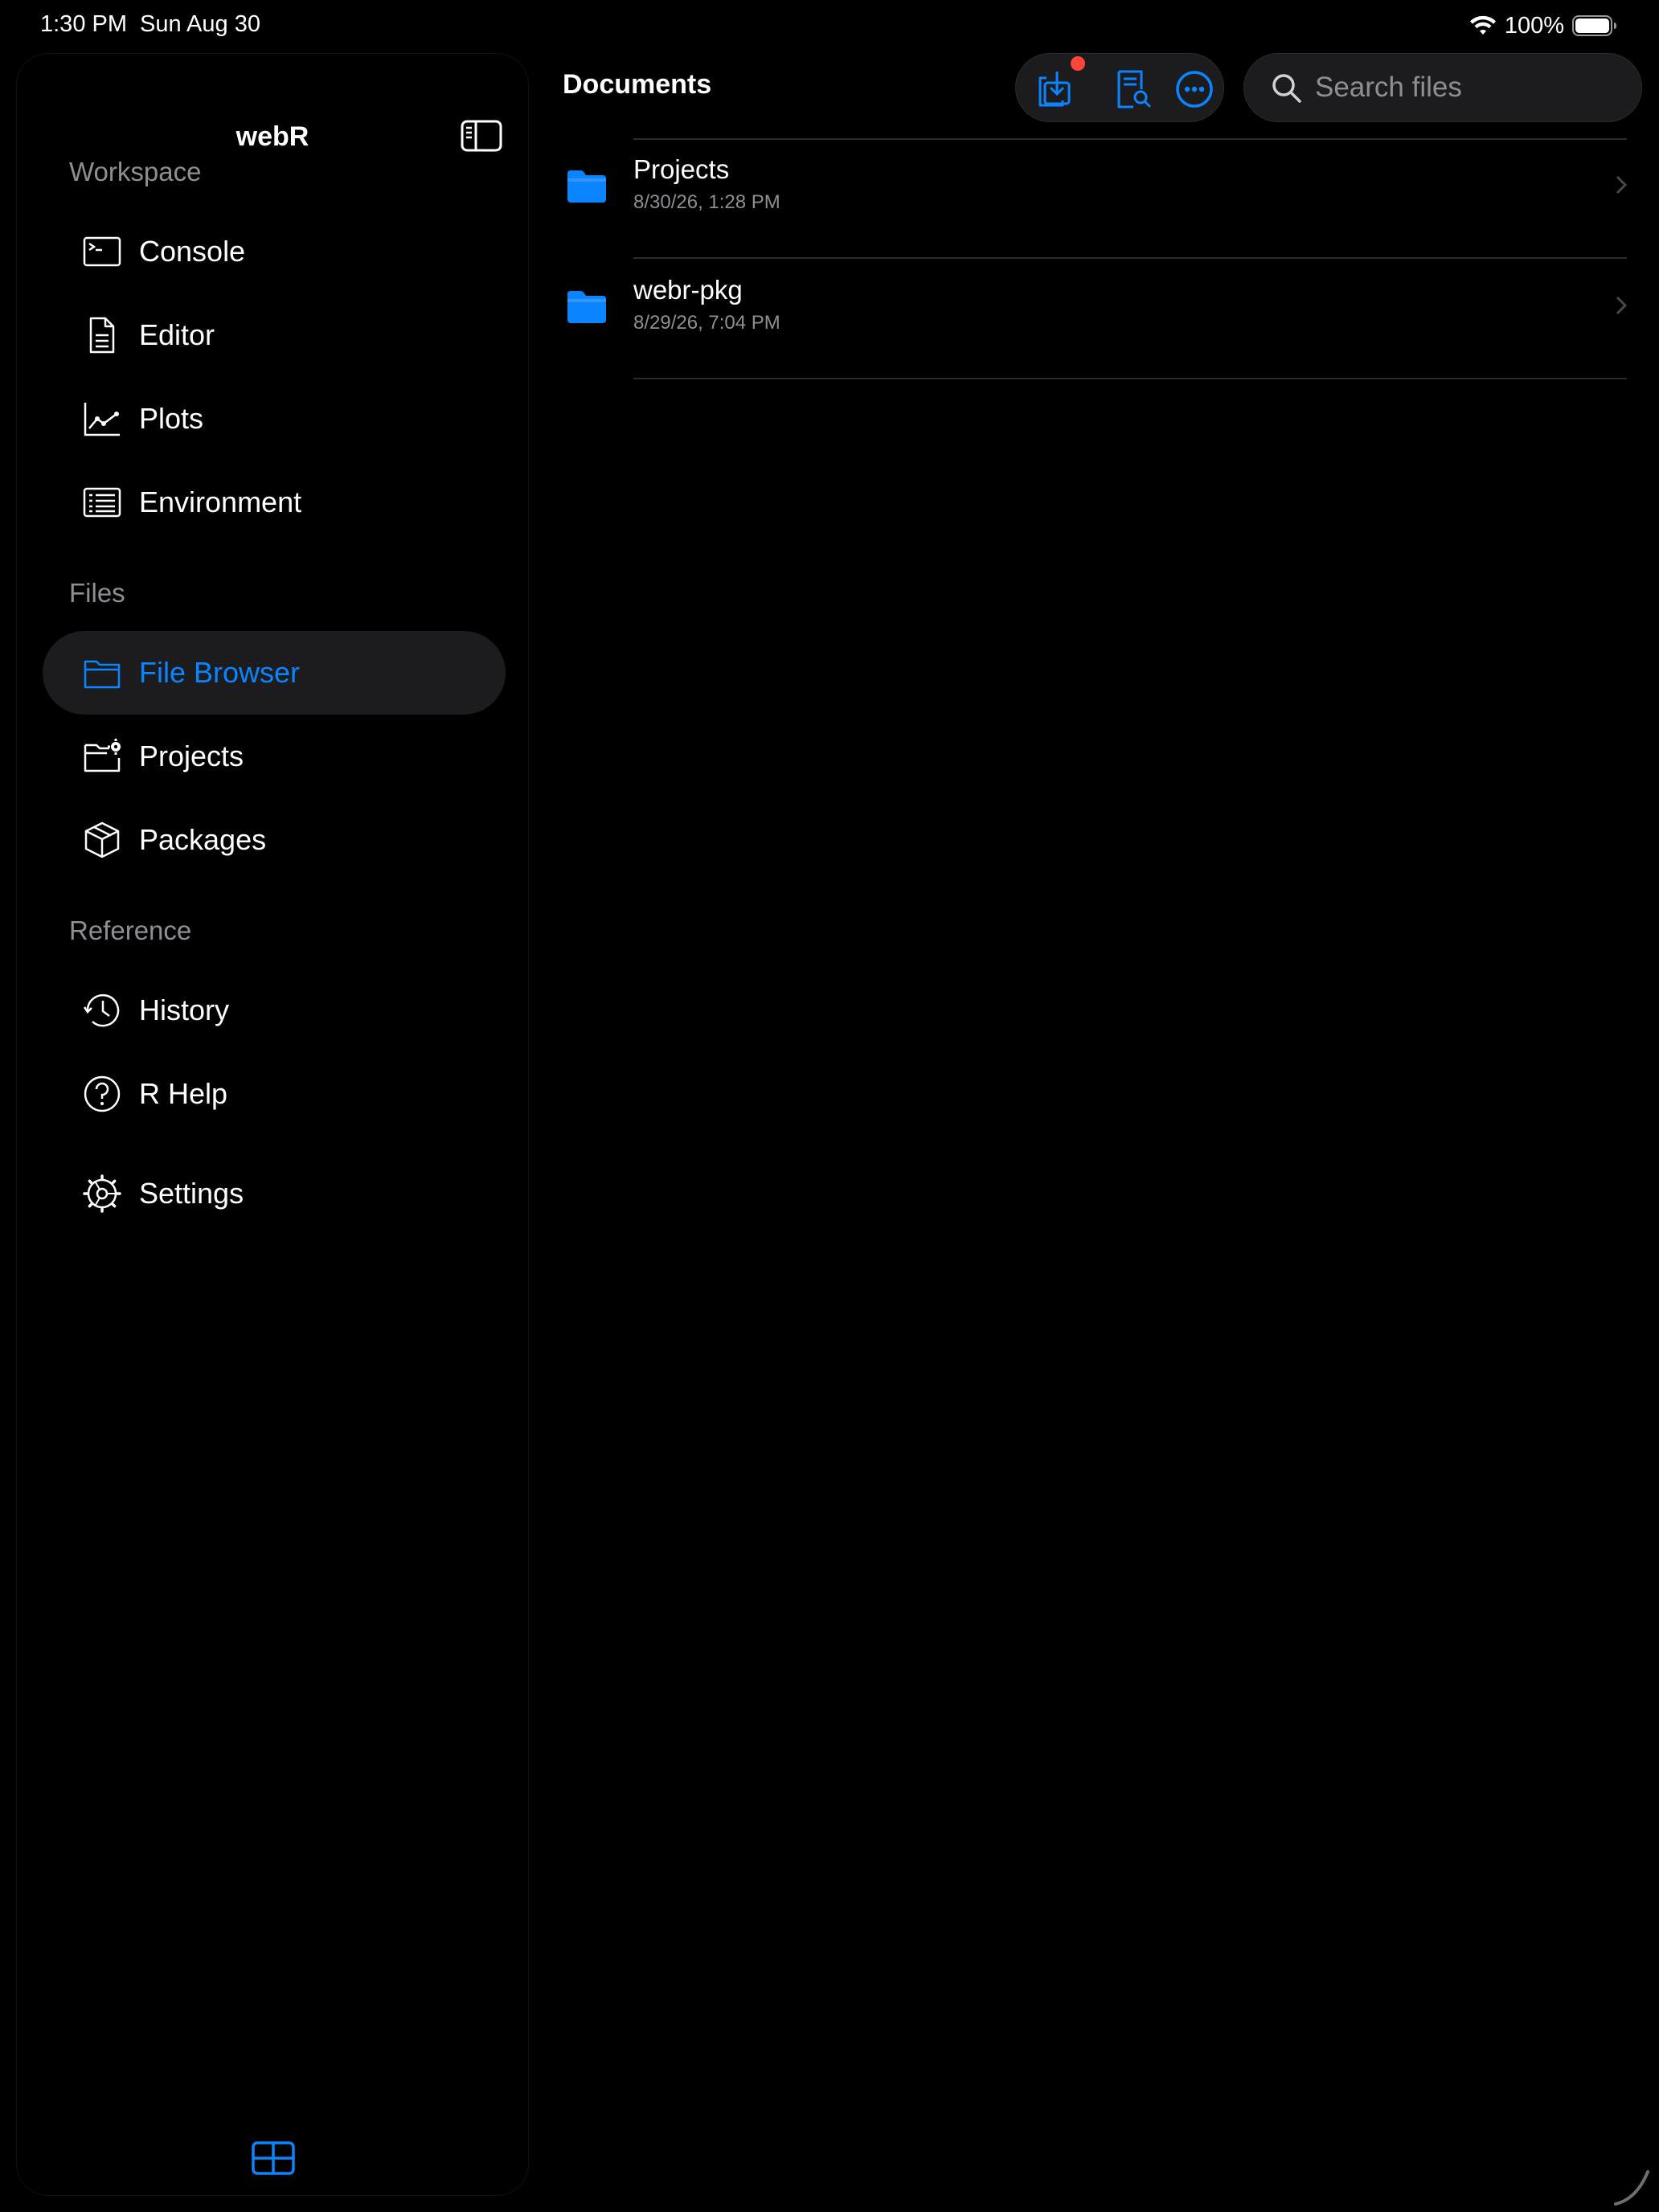 The image size is (1659, 2212). Describe the element at coordinates (191, 1193) in the screenshot. I see `sidebar-item-label: Settings` at that location.